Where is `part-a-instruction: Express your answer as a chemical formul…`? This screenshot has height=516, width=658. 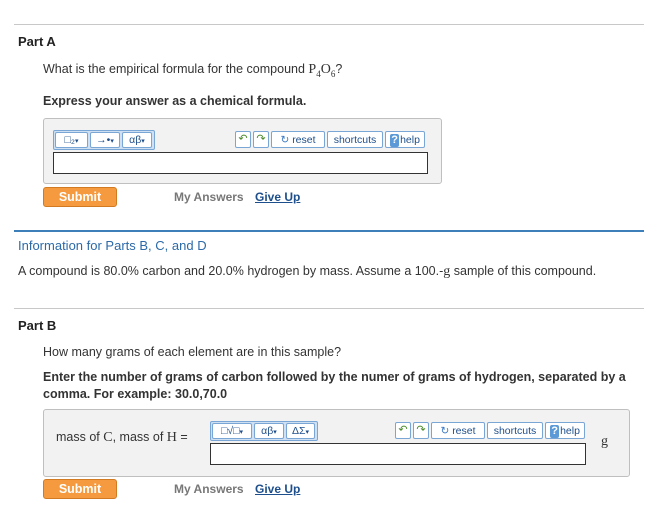 part-a-instruction: Express your answer as a chemical formul… is located at coordinates (175, 101).